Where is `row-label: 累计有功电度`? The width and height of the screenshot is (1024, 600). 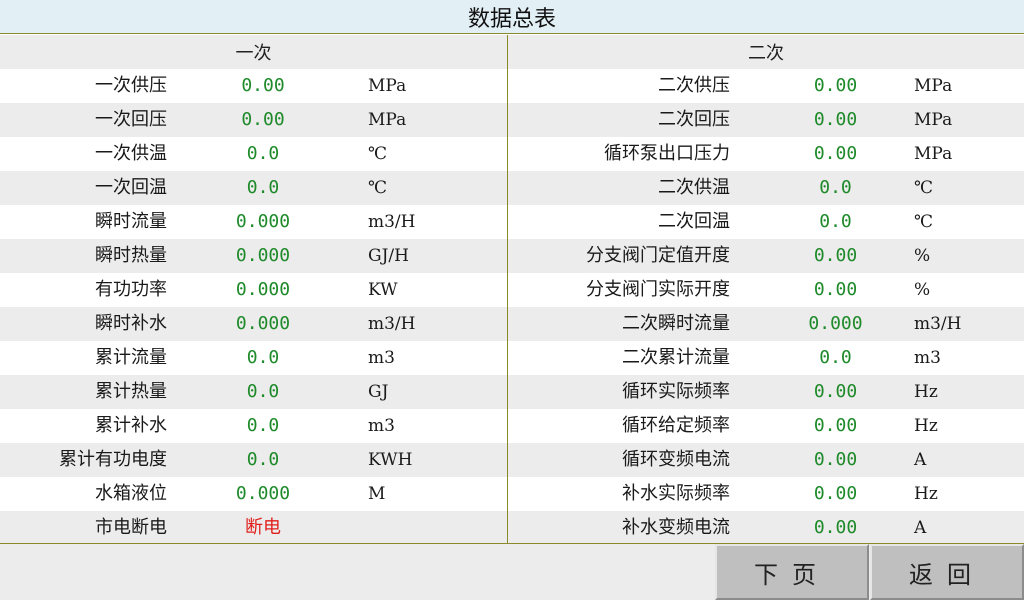
row-label: 累计有功电度 is located at coordinates (113, 459).